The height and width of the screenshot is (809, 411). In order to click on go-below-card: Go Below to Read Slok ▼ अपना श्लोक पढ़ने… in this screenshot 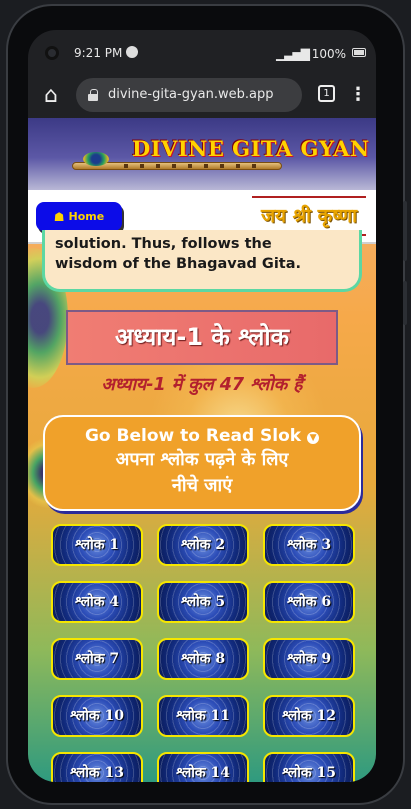, I will do `click(202, 463)`.